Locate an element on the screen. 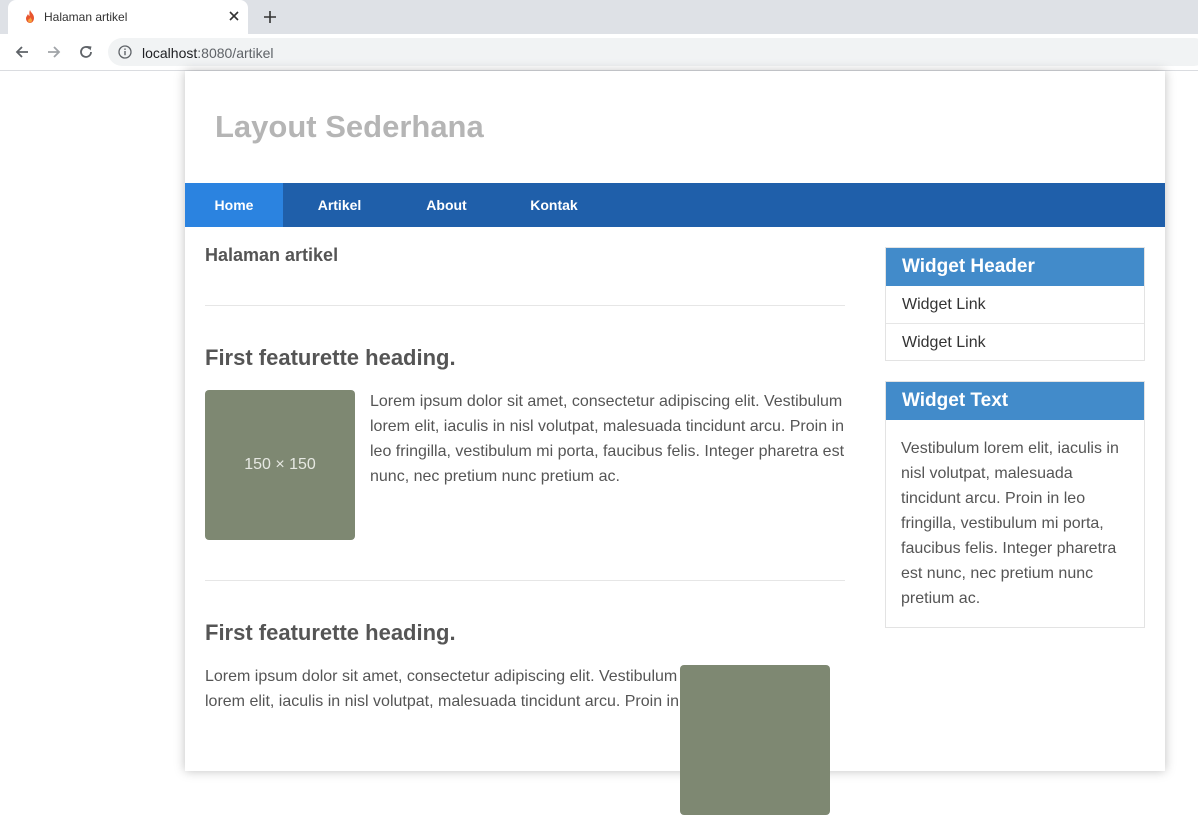  widget-links: Widget Header Widget Link Widget Link is located at coordinates (1015, 304).